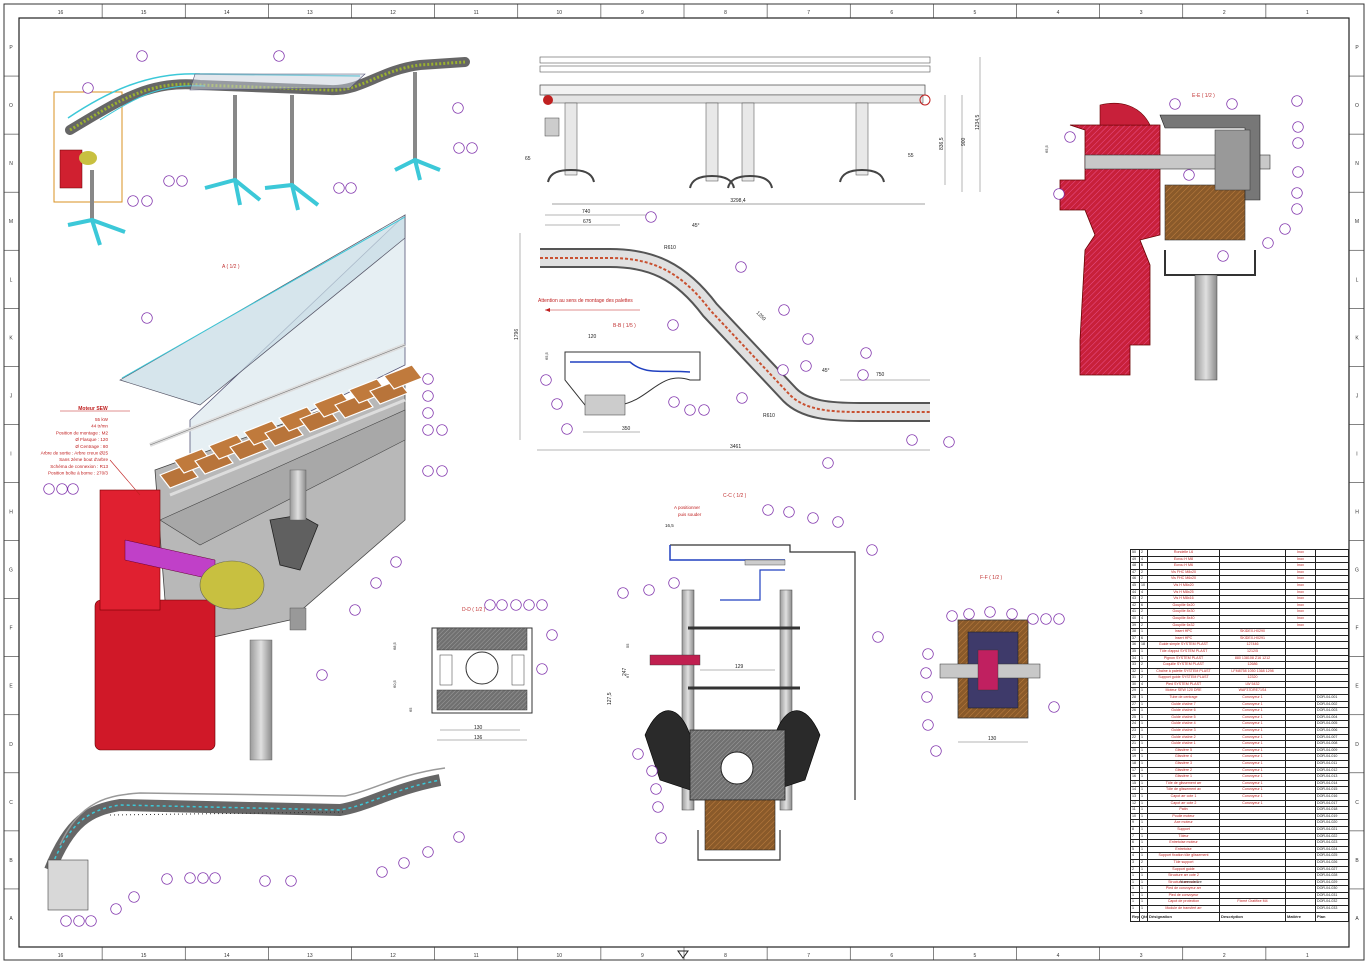 The image size is (1368, 964). Describe the element at coordinates (1143, 605) in the screenshot. I see `bom-cell: 6` at that location.